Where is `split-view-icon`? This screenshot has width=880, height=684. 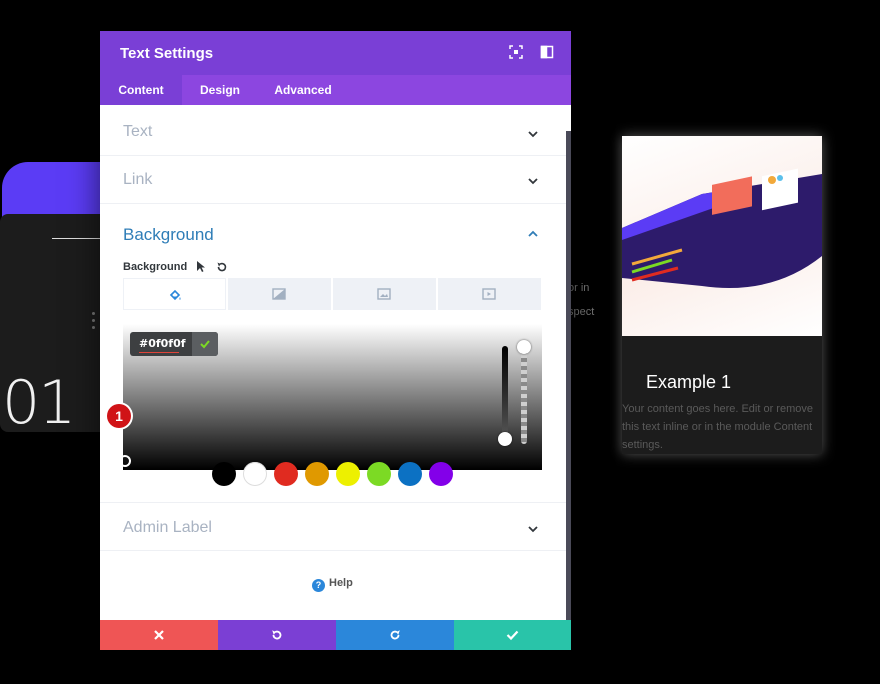
split-view-icon is located at coordinates (547, 52).